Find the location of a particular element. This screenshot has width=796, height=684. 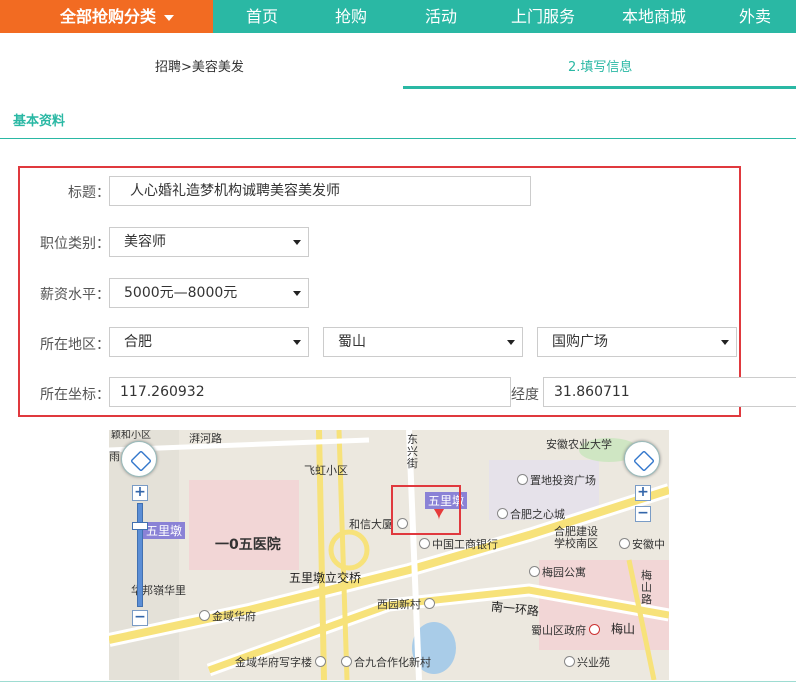

all-categories-dropdown: 全部抢购分类 is located at coordinates (106, 16).